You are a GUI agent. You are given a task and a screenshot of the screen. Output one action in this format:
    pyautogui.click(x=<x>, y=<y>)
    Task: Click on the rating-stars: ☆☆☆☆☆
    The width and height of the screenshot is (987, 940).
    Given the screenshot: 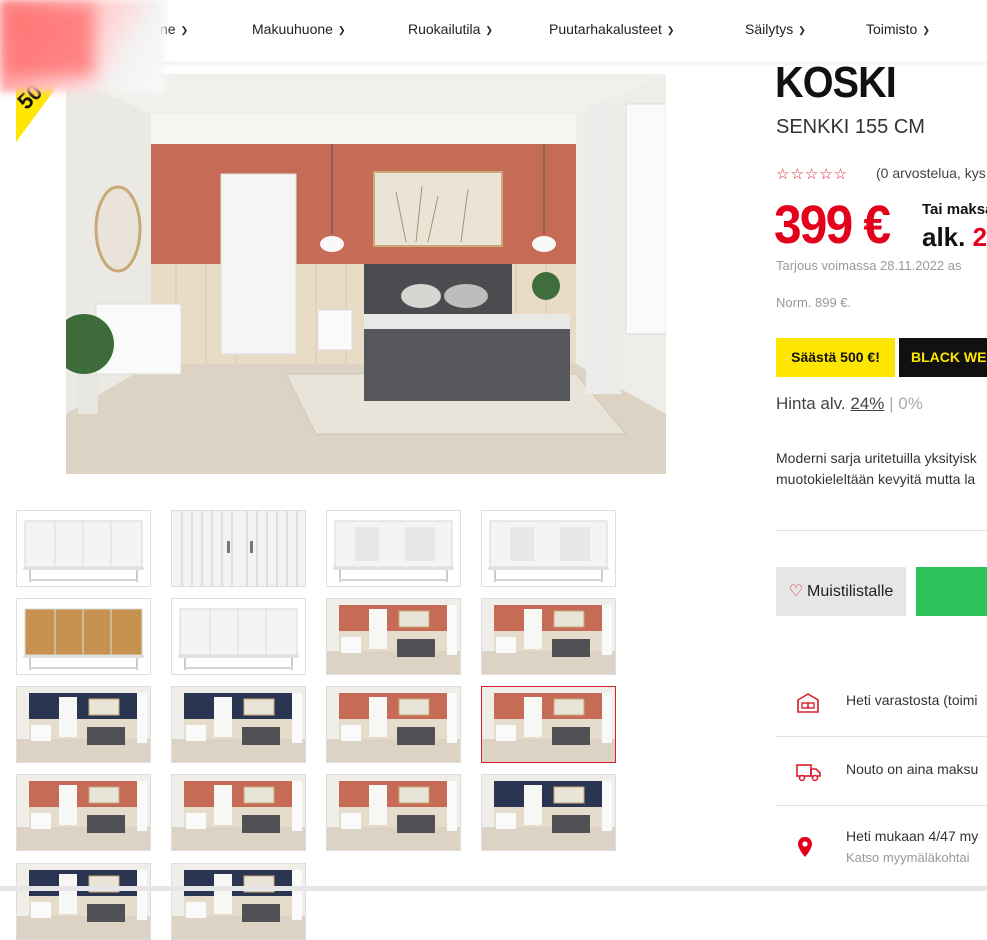 What is the action you would take?
    pyautogui.click(x=812, y=174)
    